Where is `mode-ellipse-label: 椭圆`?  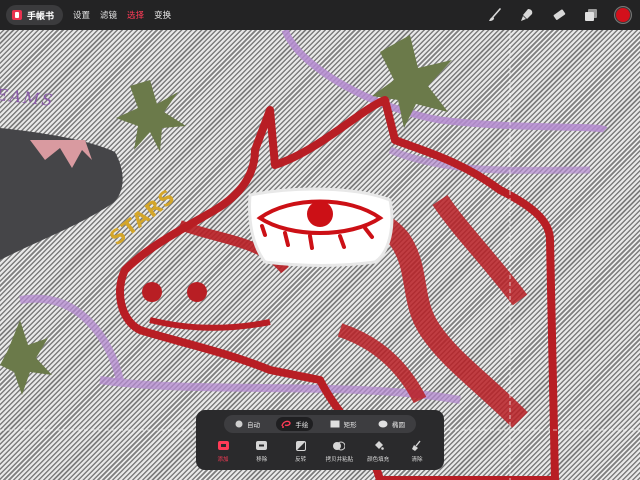
mode-ellipse-label: 椭圆 is located at coordinates (398, 425).